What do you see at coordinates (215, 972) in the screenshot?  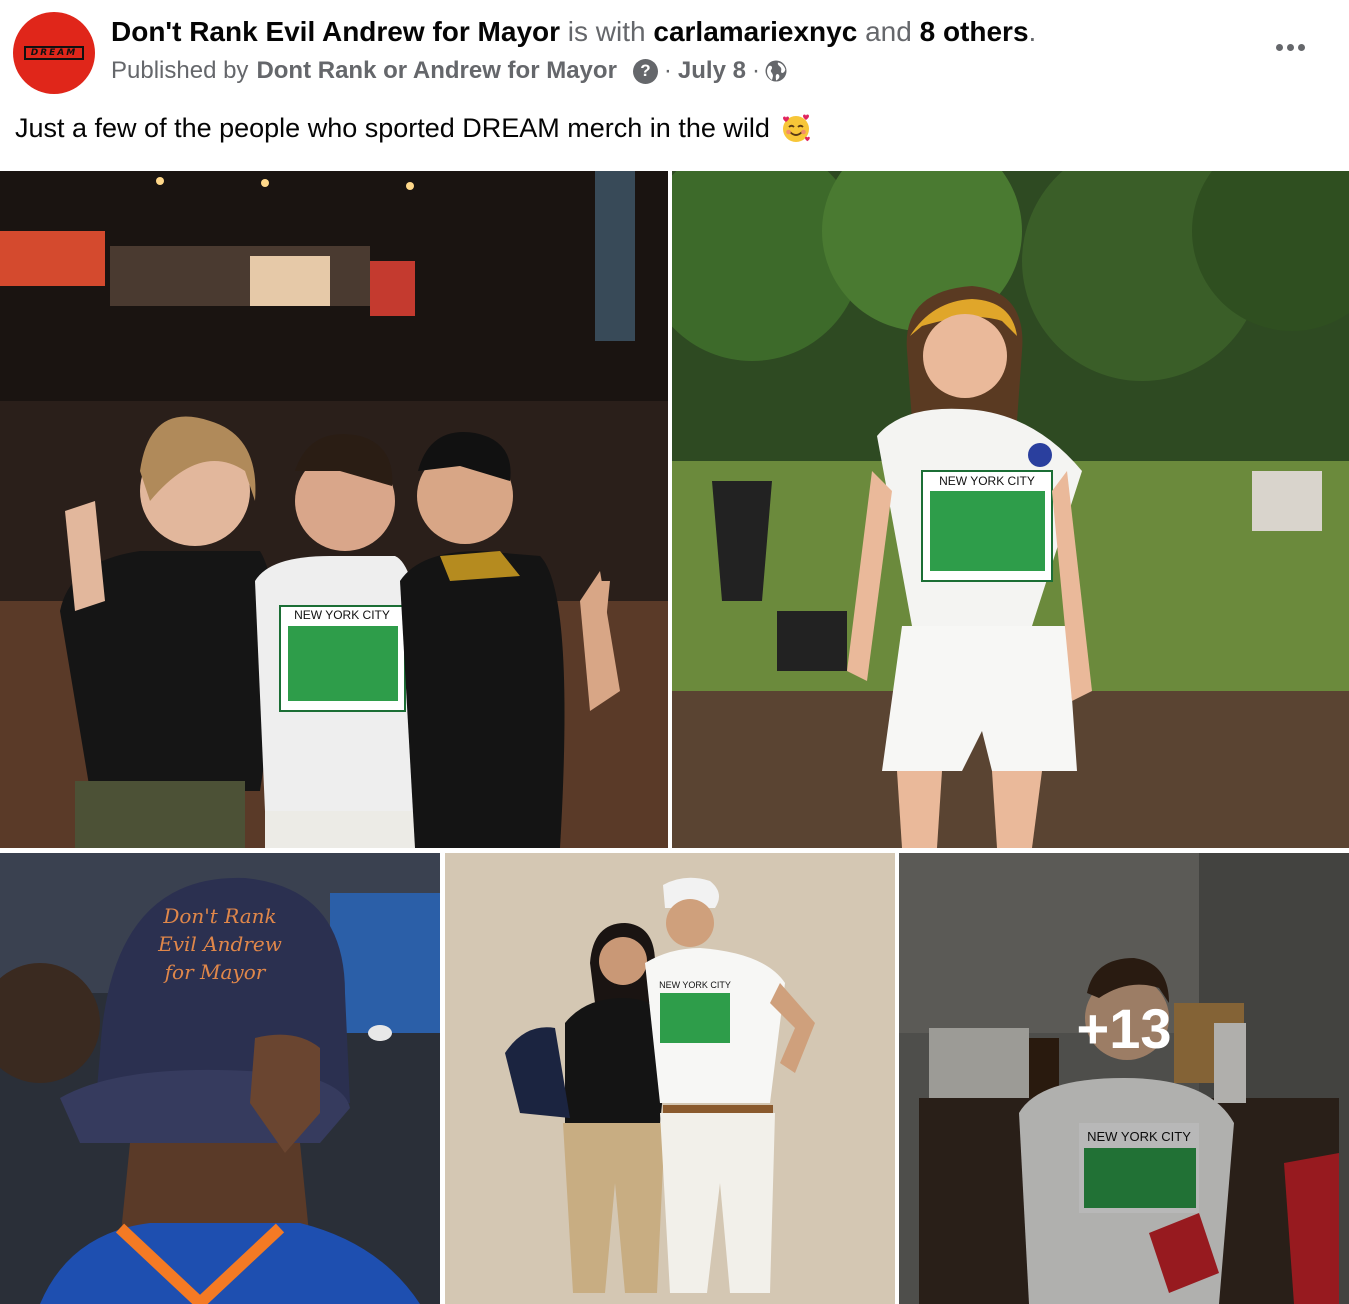 I see `hat-line-3: for Mayor` at bounding box center [215, 972].